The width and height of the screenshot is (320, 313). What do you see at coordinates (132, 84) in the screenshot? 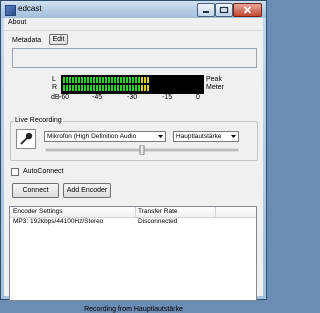
I see `level-meter` at bounding box center [132, 84].